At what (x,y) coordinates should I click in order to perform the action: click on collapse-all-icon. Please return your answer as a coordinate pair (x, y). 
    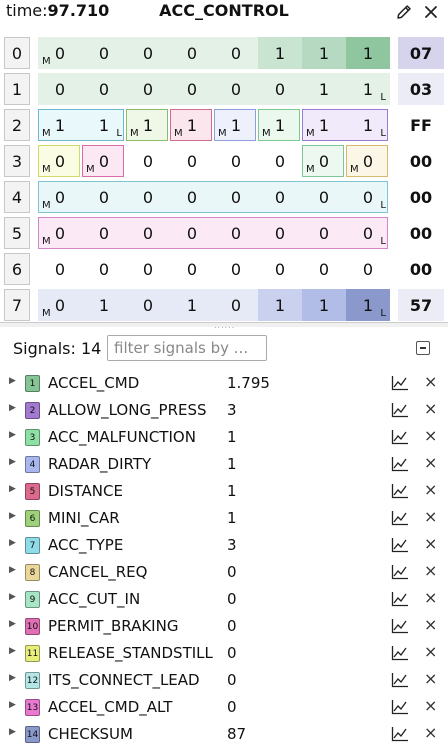
    Looking at the image, I should click on (423, 348).